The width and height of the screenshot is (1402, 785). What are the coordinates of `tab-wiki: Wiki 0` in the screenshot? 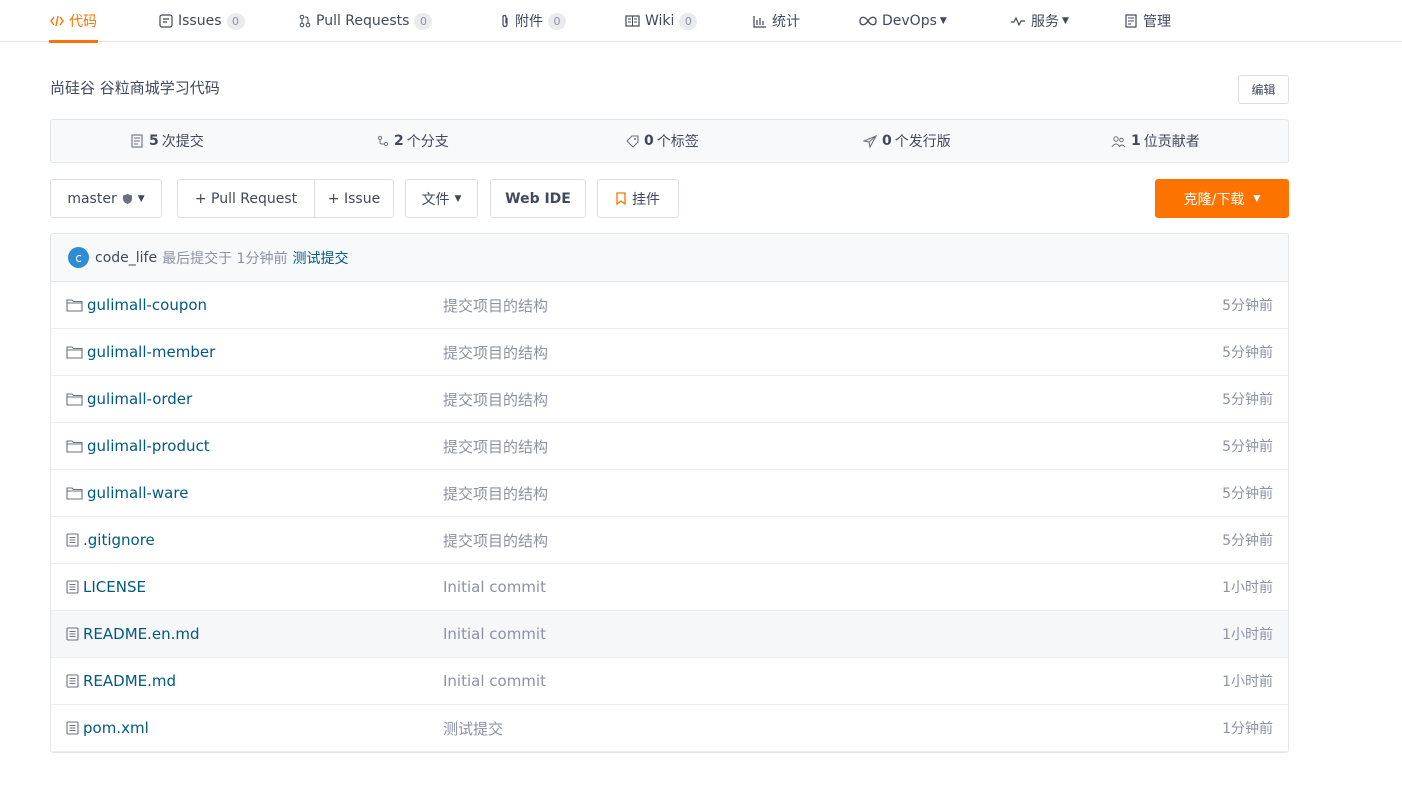 It's located at (661, 21).